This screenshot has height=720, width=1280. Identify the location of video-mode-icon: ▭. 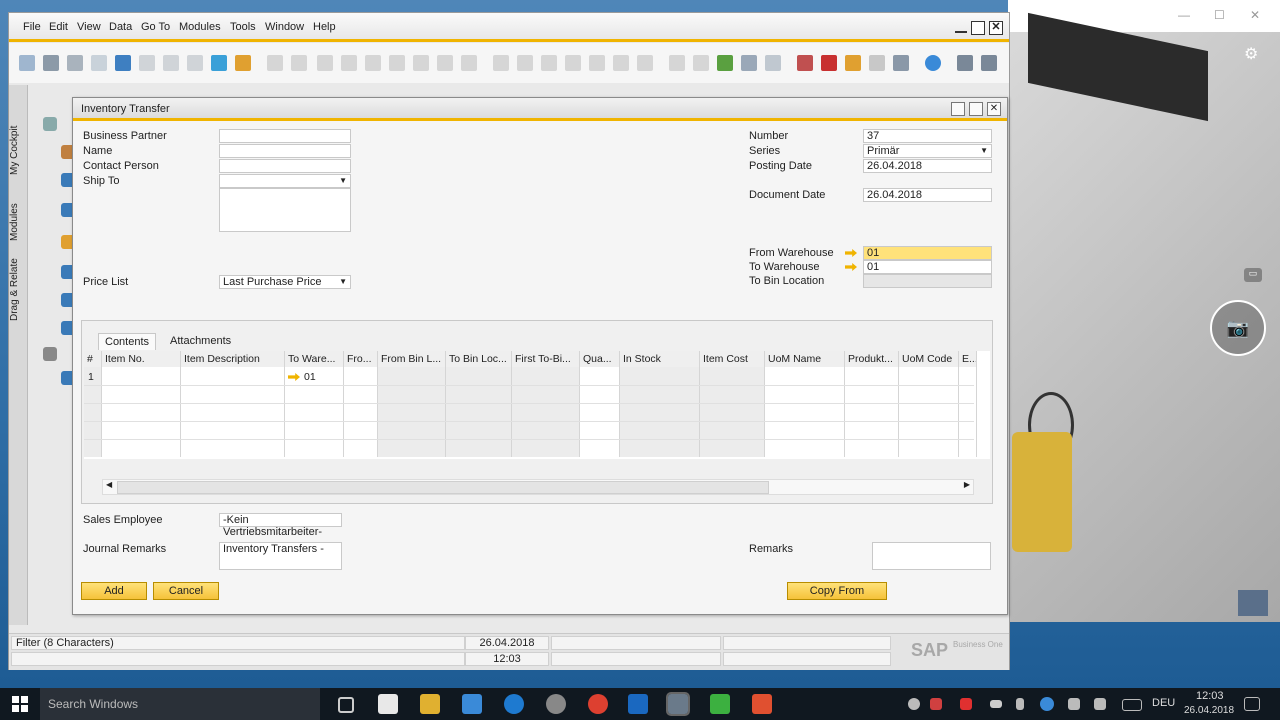
(1253, 275).